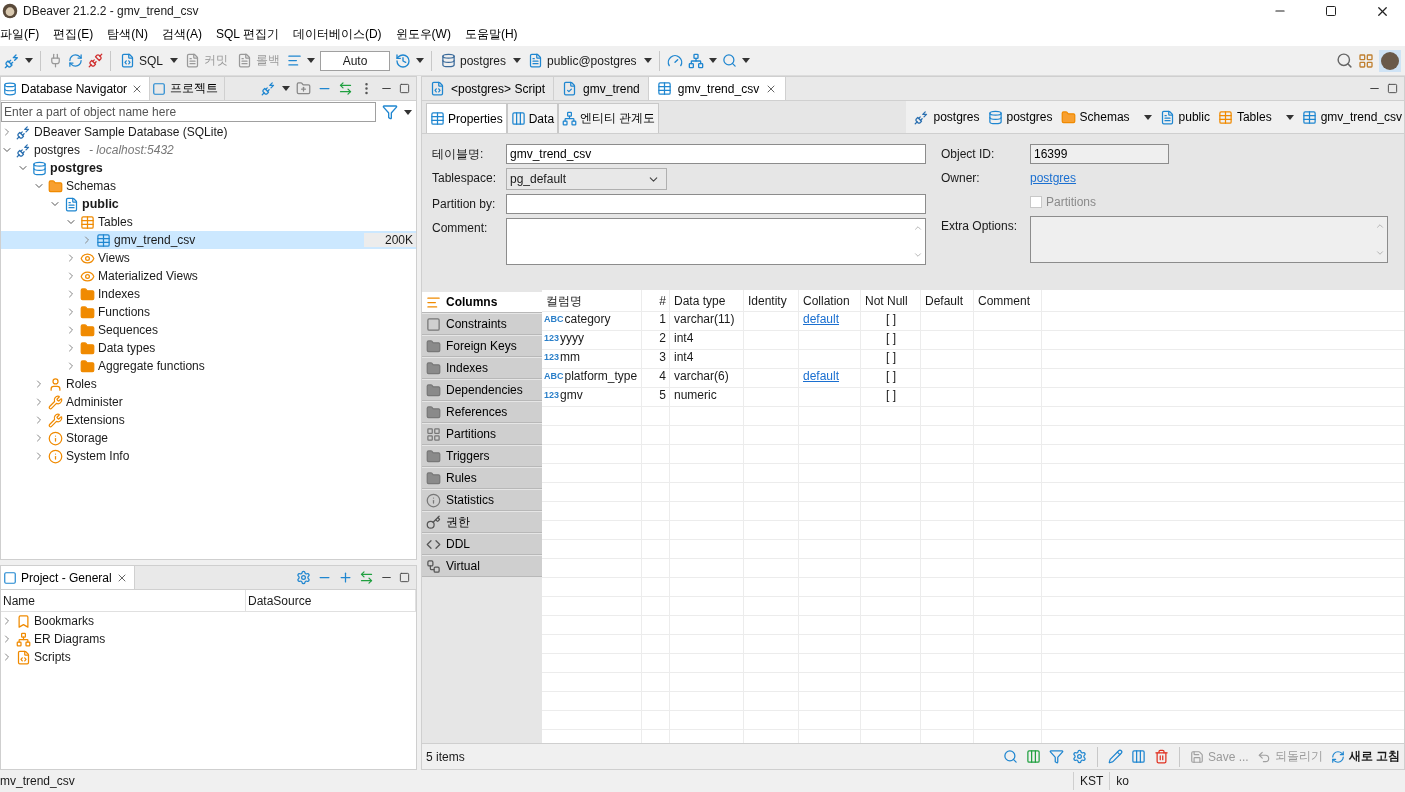 The image size is (1405, 792). What do you see at coordinates (1099, 154) in the screenshot?
I see `object-id-field: 16399` at bounding box center [1099, 154].